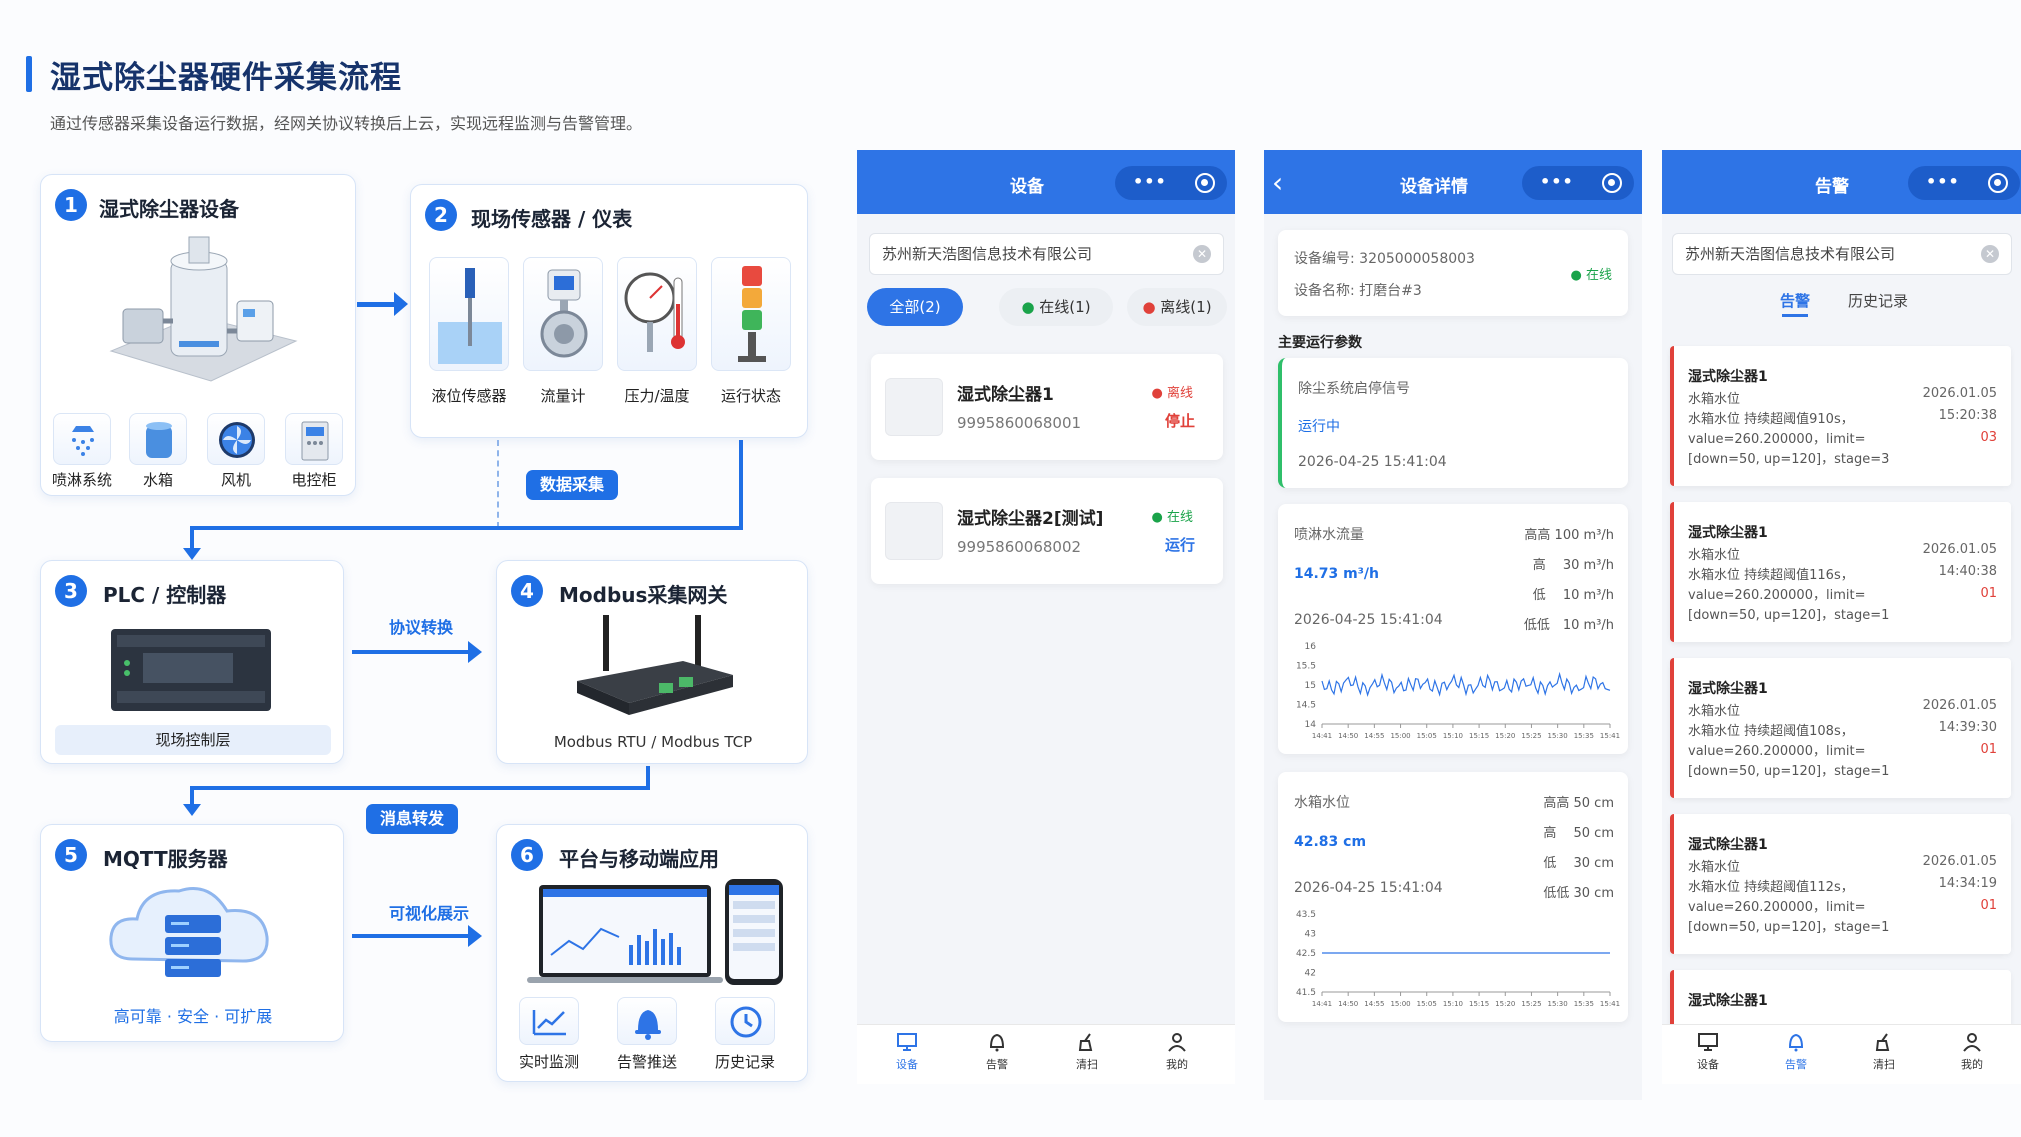  What do you see at coordinates (1047, 531) in the screenshot?
I see `device-card: 湿式除尘器2[测试] 9995860068002 ● 在线 运行` at bounding box center [1047, 531].